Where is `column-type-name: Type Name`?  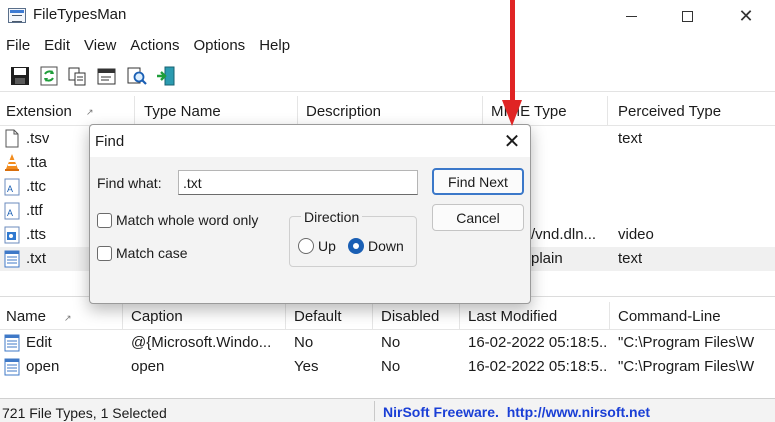 column-type-name: Type Name is located at coordinates (218, 111).